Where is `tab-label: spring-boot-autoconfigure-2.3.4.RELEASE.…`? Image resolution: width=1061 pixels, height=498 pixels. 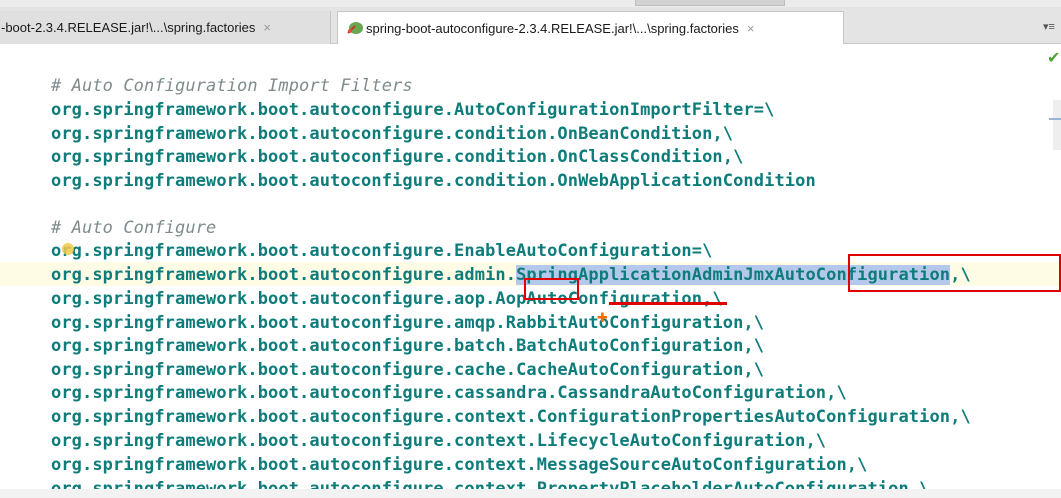
tab-label: spring-boot-autoconfigure-2.3.4.RELEASE.… is located at coordinates (552, 28).